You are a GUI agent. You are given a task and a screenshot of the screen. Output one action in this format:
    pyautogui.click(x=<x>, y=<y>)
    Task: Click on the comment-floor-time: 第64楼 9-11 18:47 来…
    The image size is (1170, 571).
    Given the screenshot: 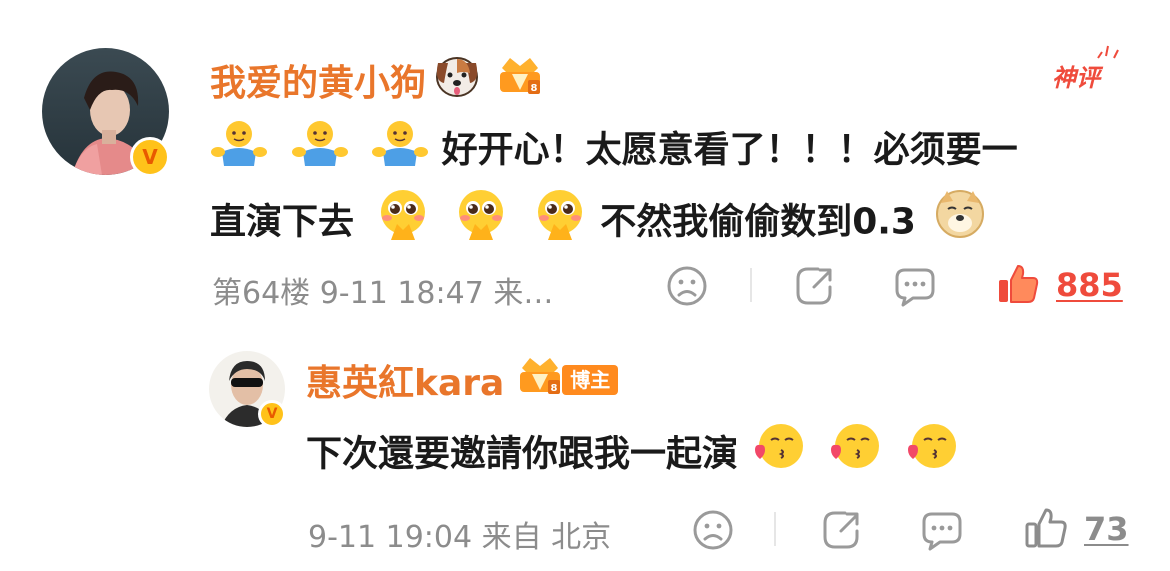 What is the action you would take?
    pyautogui.click(x=383, y=293)
    